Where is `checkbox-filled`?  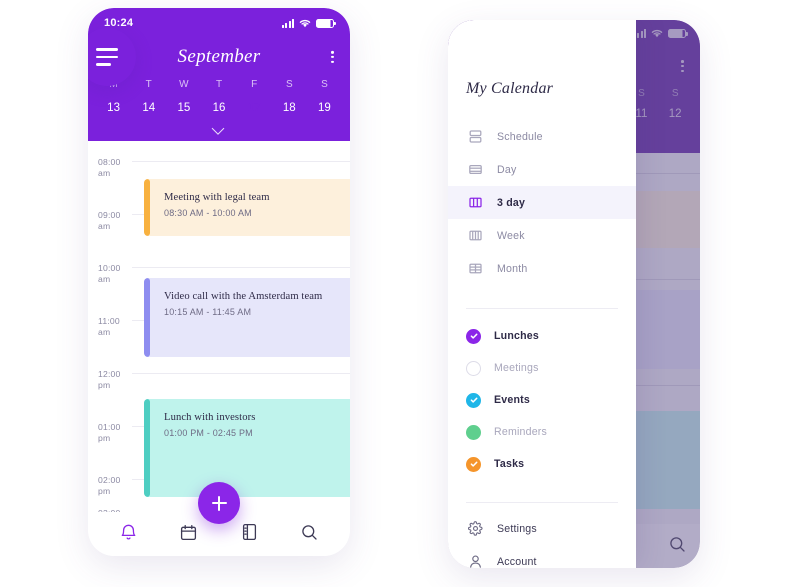
checkbox-filled is located at coordinates (473, 432).